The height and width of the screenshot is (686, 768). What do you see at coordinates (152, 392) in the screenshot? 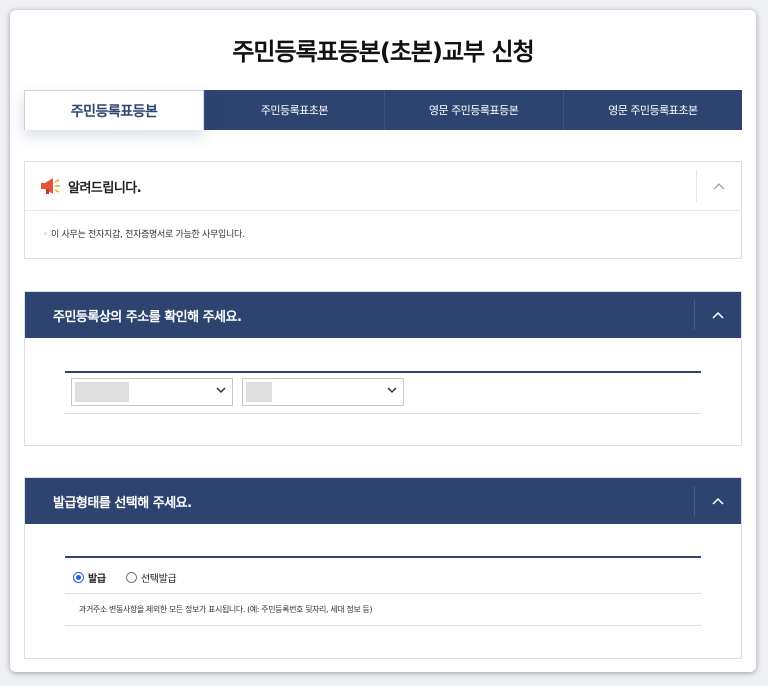
I see `address-select-city` at bounding box center [152, 392].